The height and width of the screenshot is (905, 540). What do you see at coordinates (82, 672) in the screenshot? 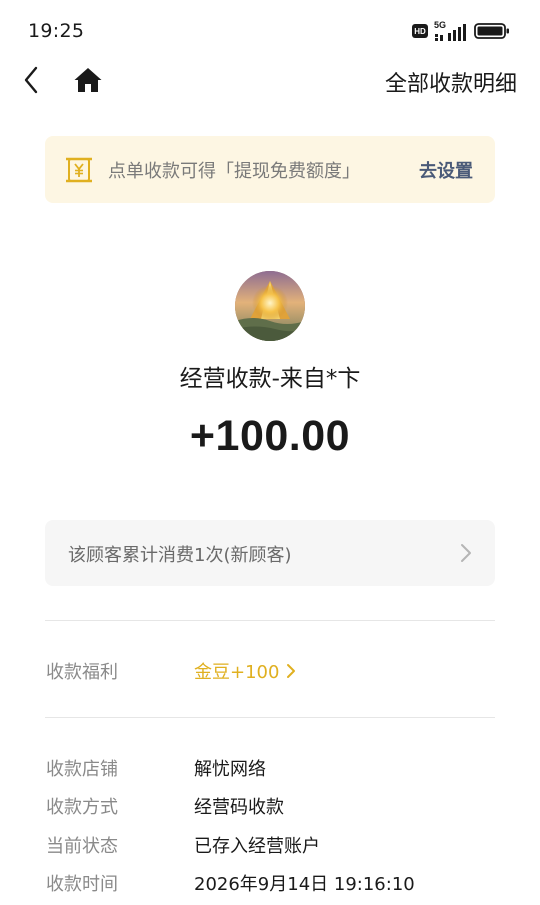
I see `benefit-label: 收款福利` at bounding box center [82, 672].